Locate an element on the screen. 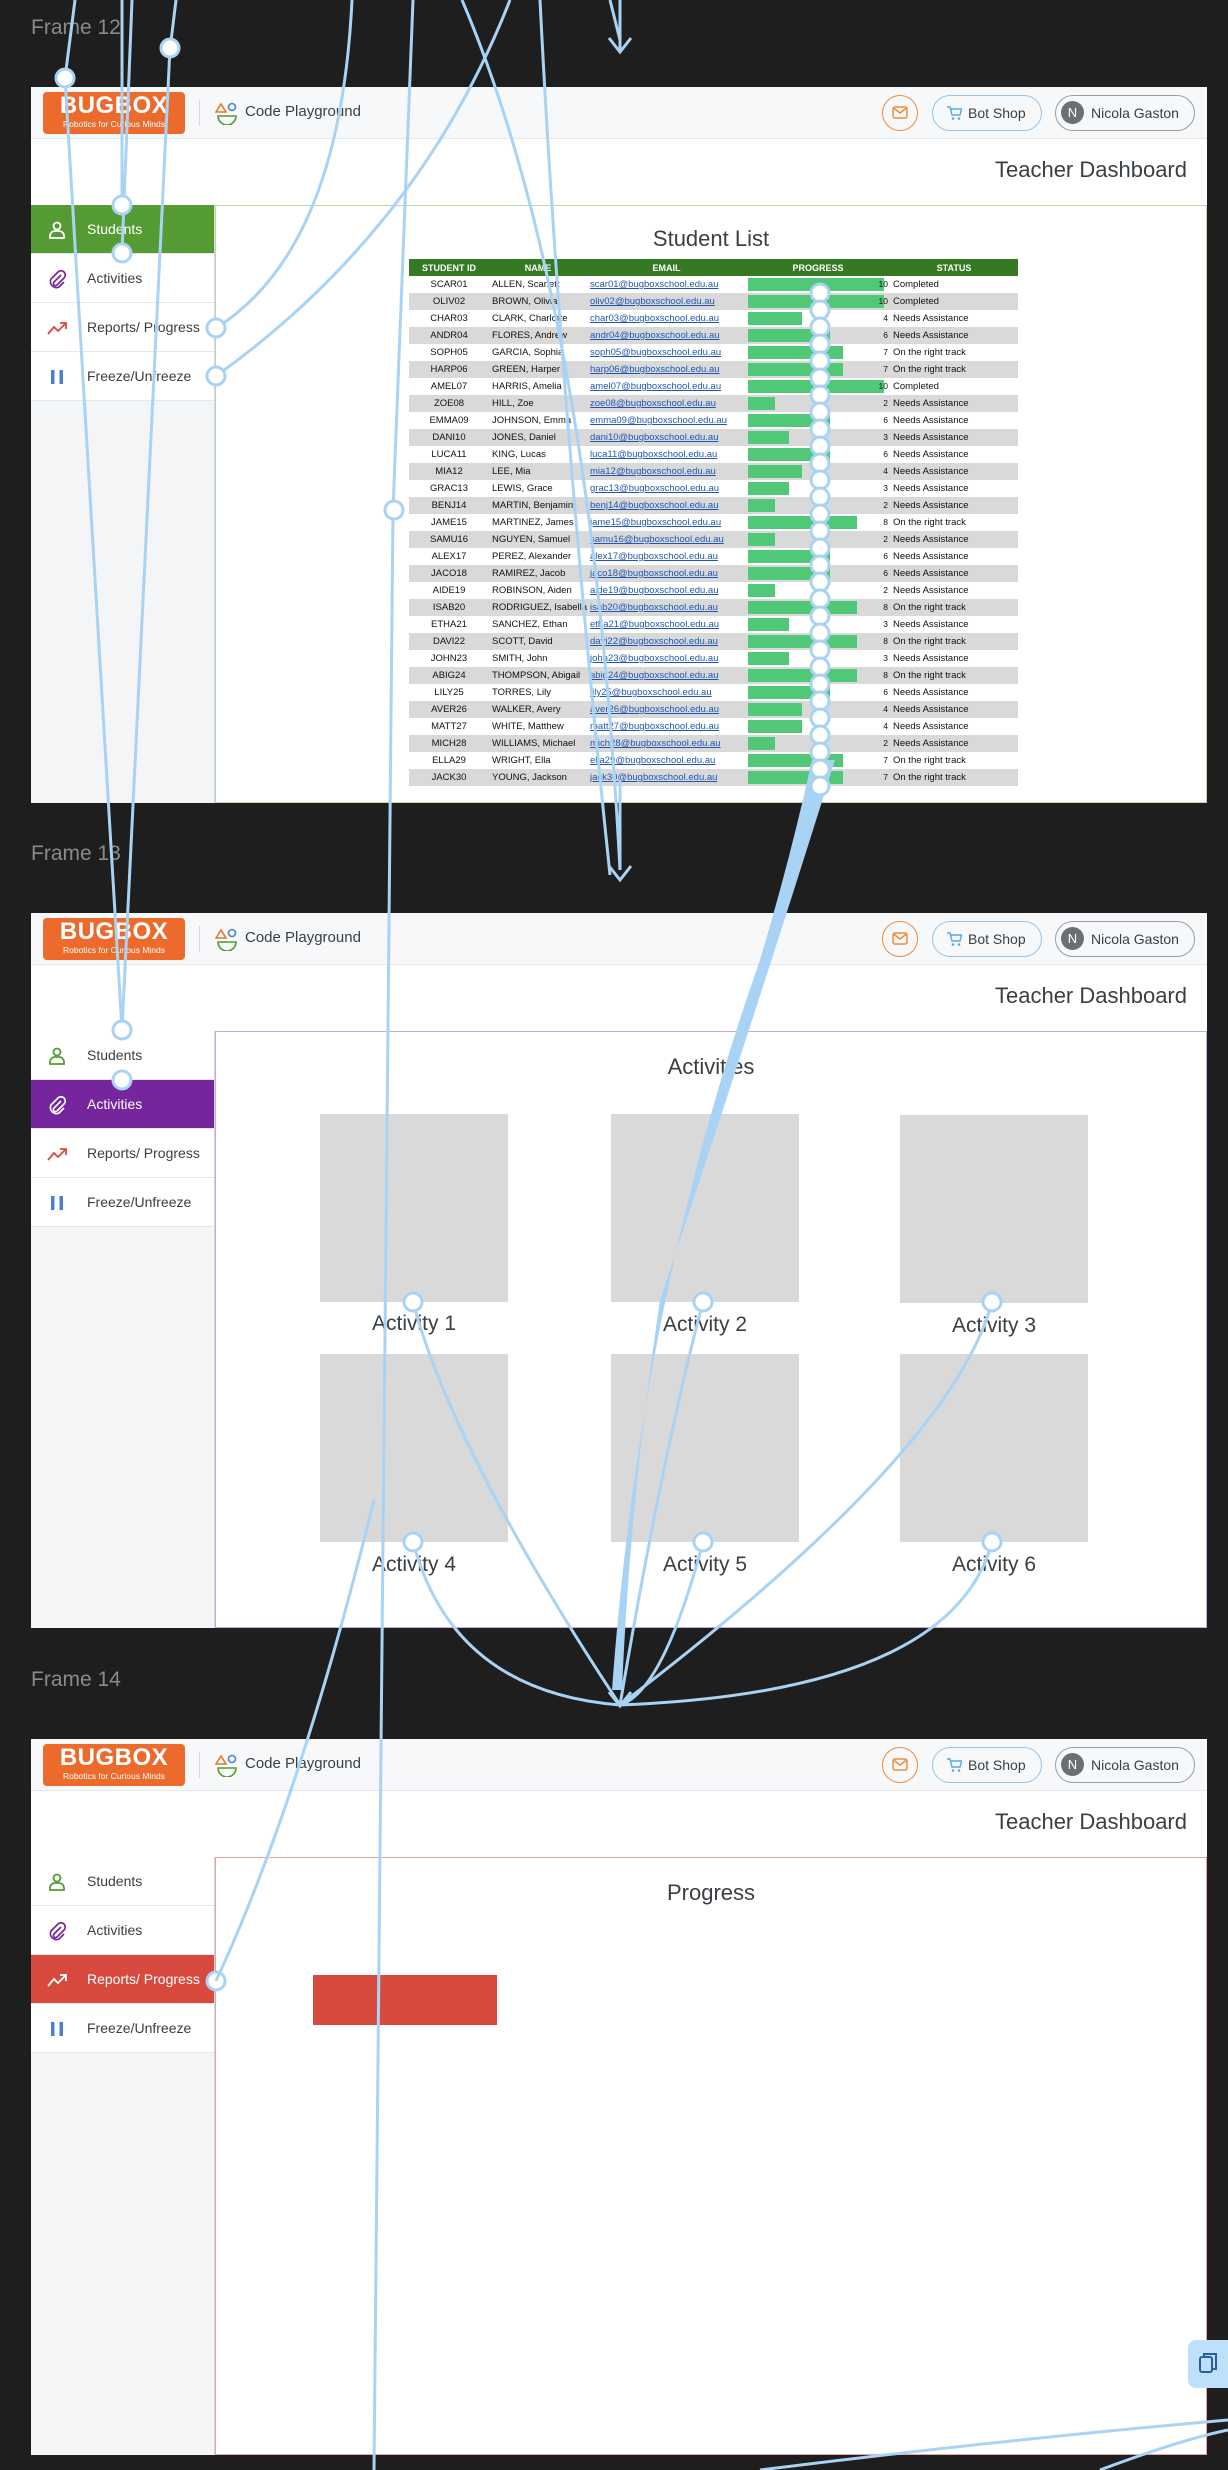 The image size is (1228, 2470). activity-label: Activity 5 is located at coordinates (705, 1565).